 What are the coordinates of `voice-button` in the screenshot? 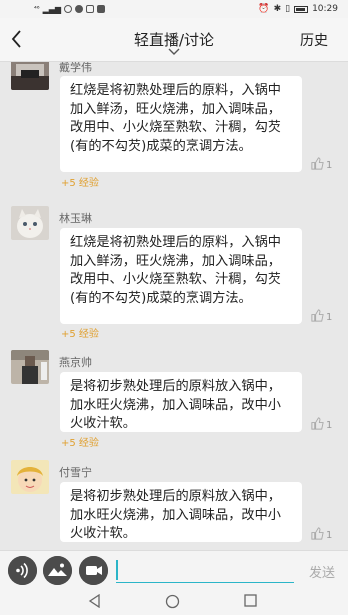 It's located at (22, 570).